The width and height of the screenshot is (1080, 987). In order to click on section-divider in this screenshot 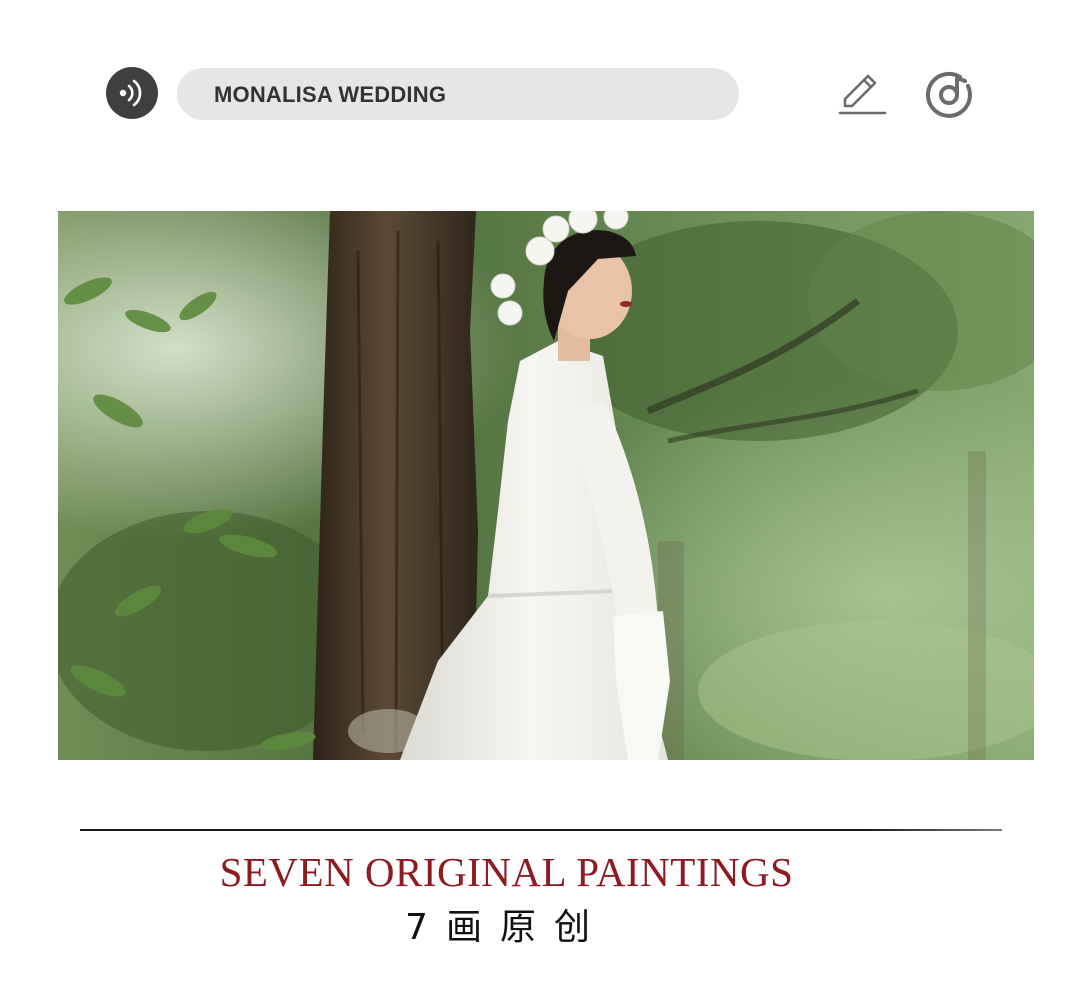, I will do `click(541, 830)`.